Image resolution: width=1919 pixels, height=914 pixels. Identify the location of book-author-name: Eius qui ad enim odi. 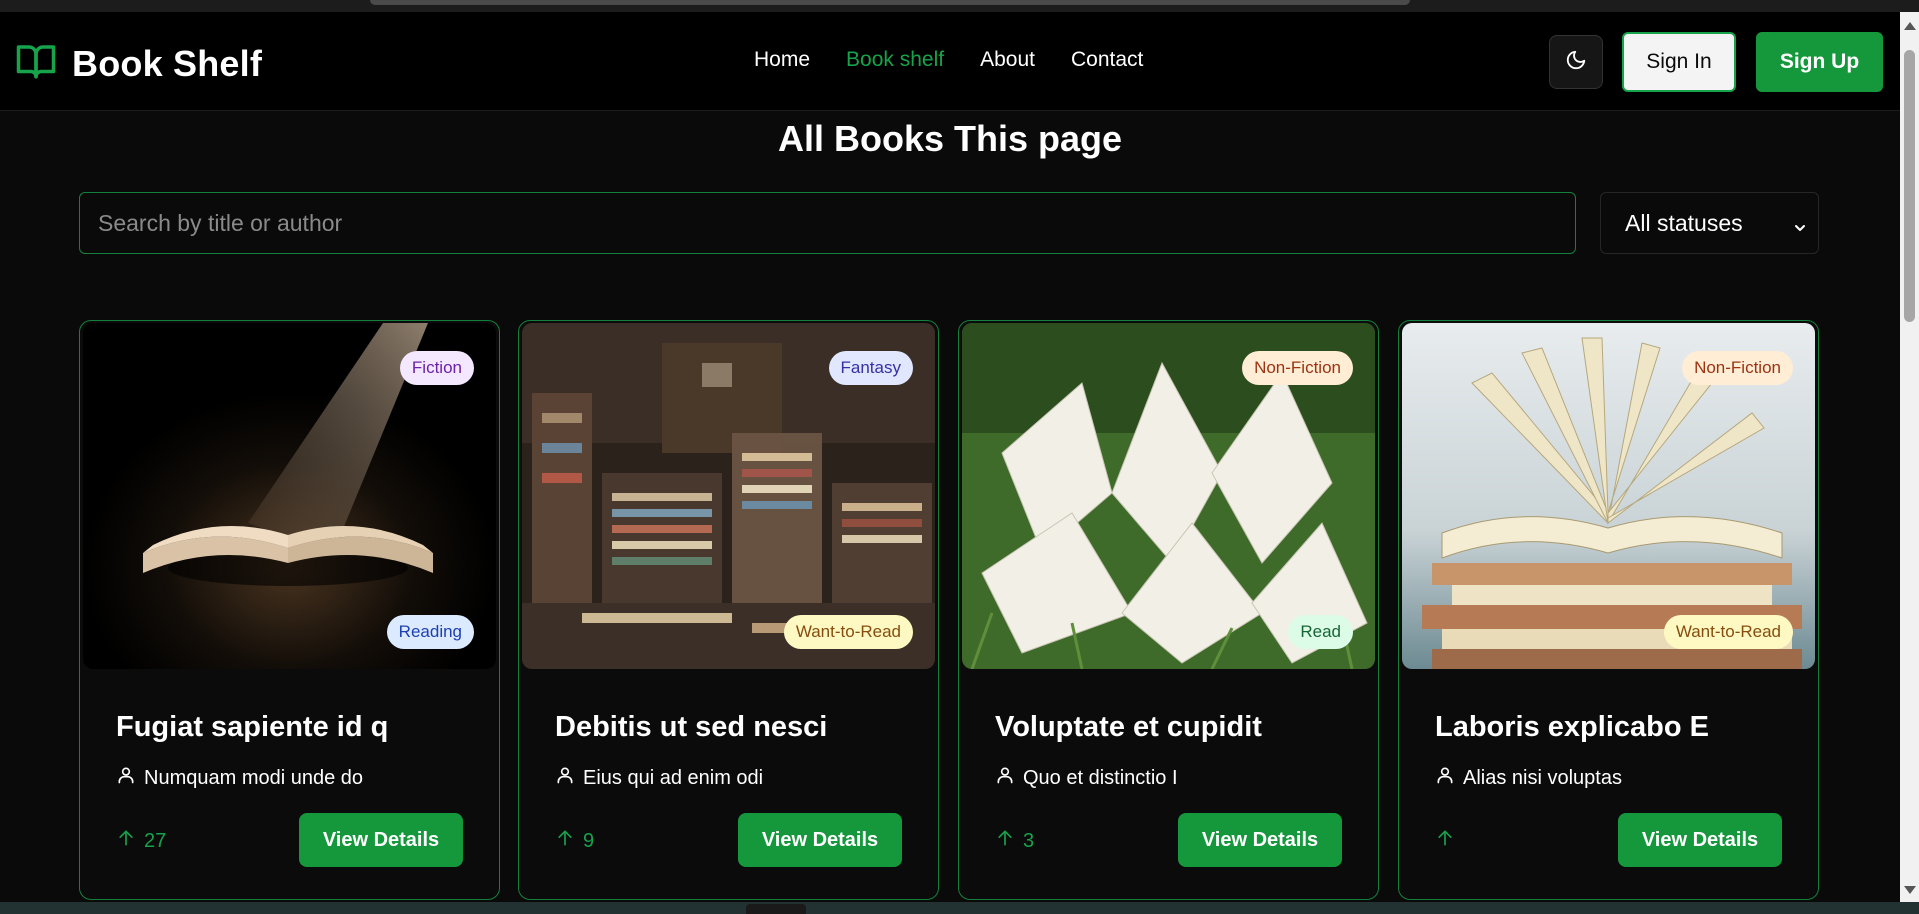
(673, 777).